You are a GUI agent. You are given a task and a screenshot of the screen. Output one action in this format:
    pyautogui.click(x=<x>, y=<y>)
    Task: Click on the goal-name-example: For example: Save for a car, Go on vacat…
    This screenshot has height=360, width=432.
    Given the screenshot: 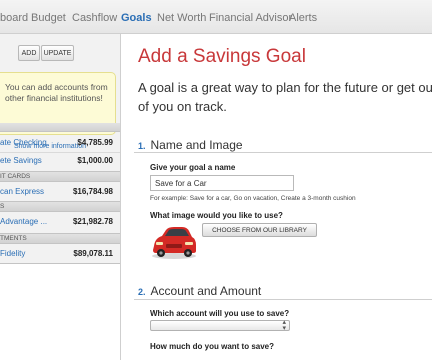 What is the action you would take?
    pyautogui.click(x=253, y=198)
    